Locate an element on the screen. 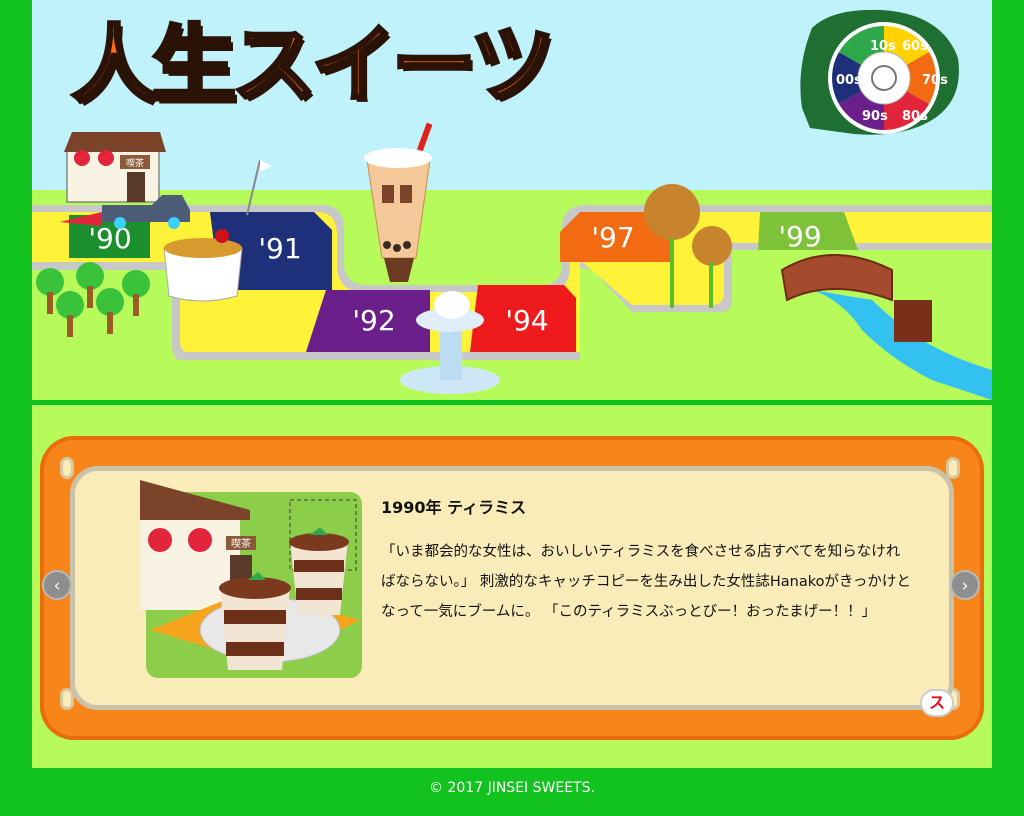  tile-92-label: '92 is located at coordinates (373, 320).